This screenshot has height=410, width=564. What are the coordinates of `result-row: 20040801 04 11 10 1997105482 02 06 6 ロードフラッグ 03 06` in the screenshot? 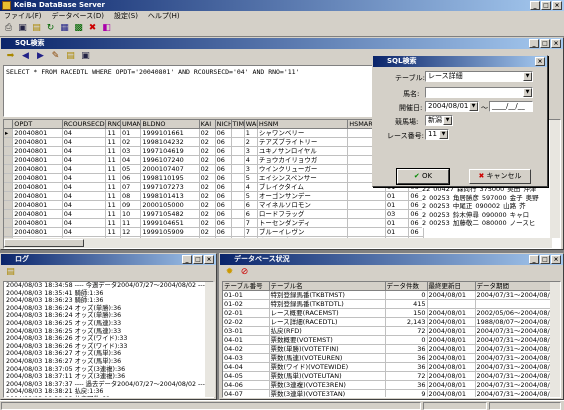 It's located at (214, 214).